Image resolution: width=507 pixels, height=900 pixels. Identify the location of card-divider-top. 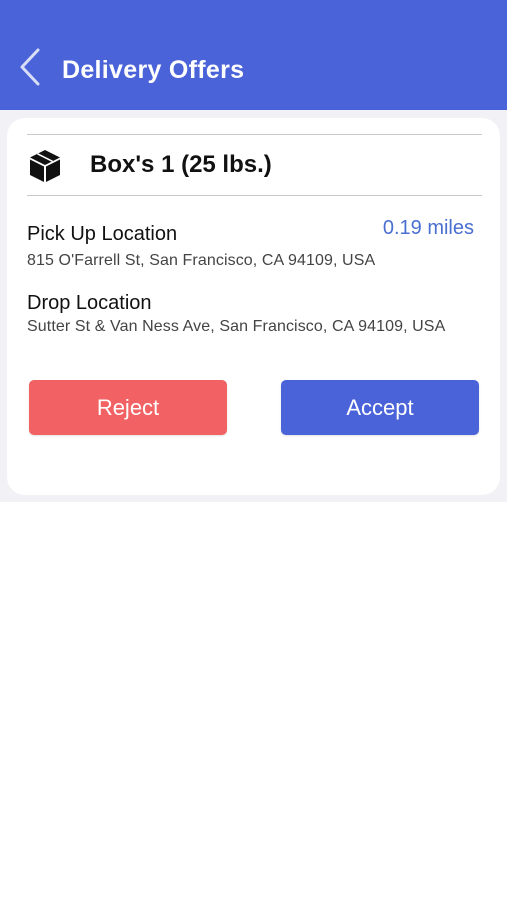
(254, 134).